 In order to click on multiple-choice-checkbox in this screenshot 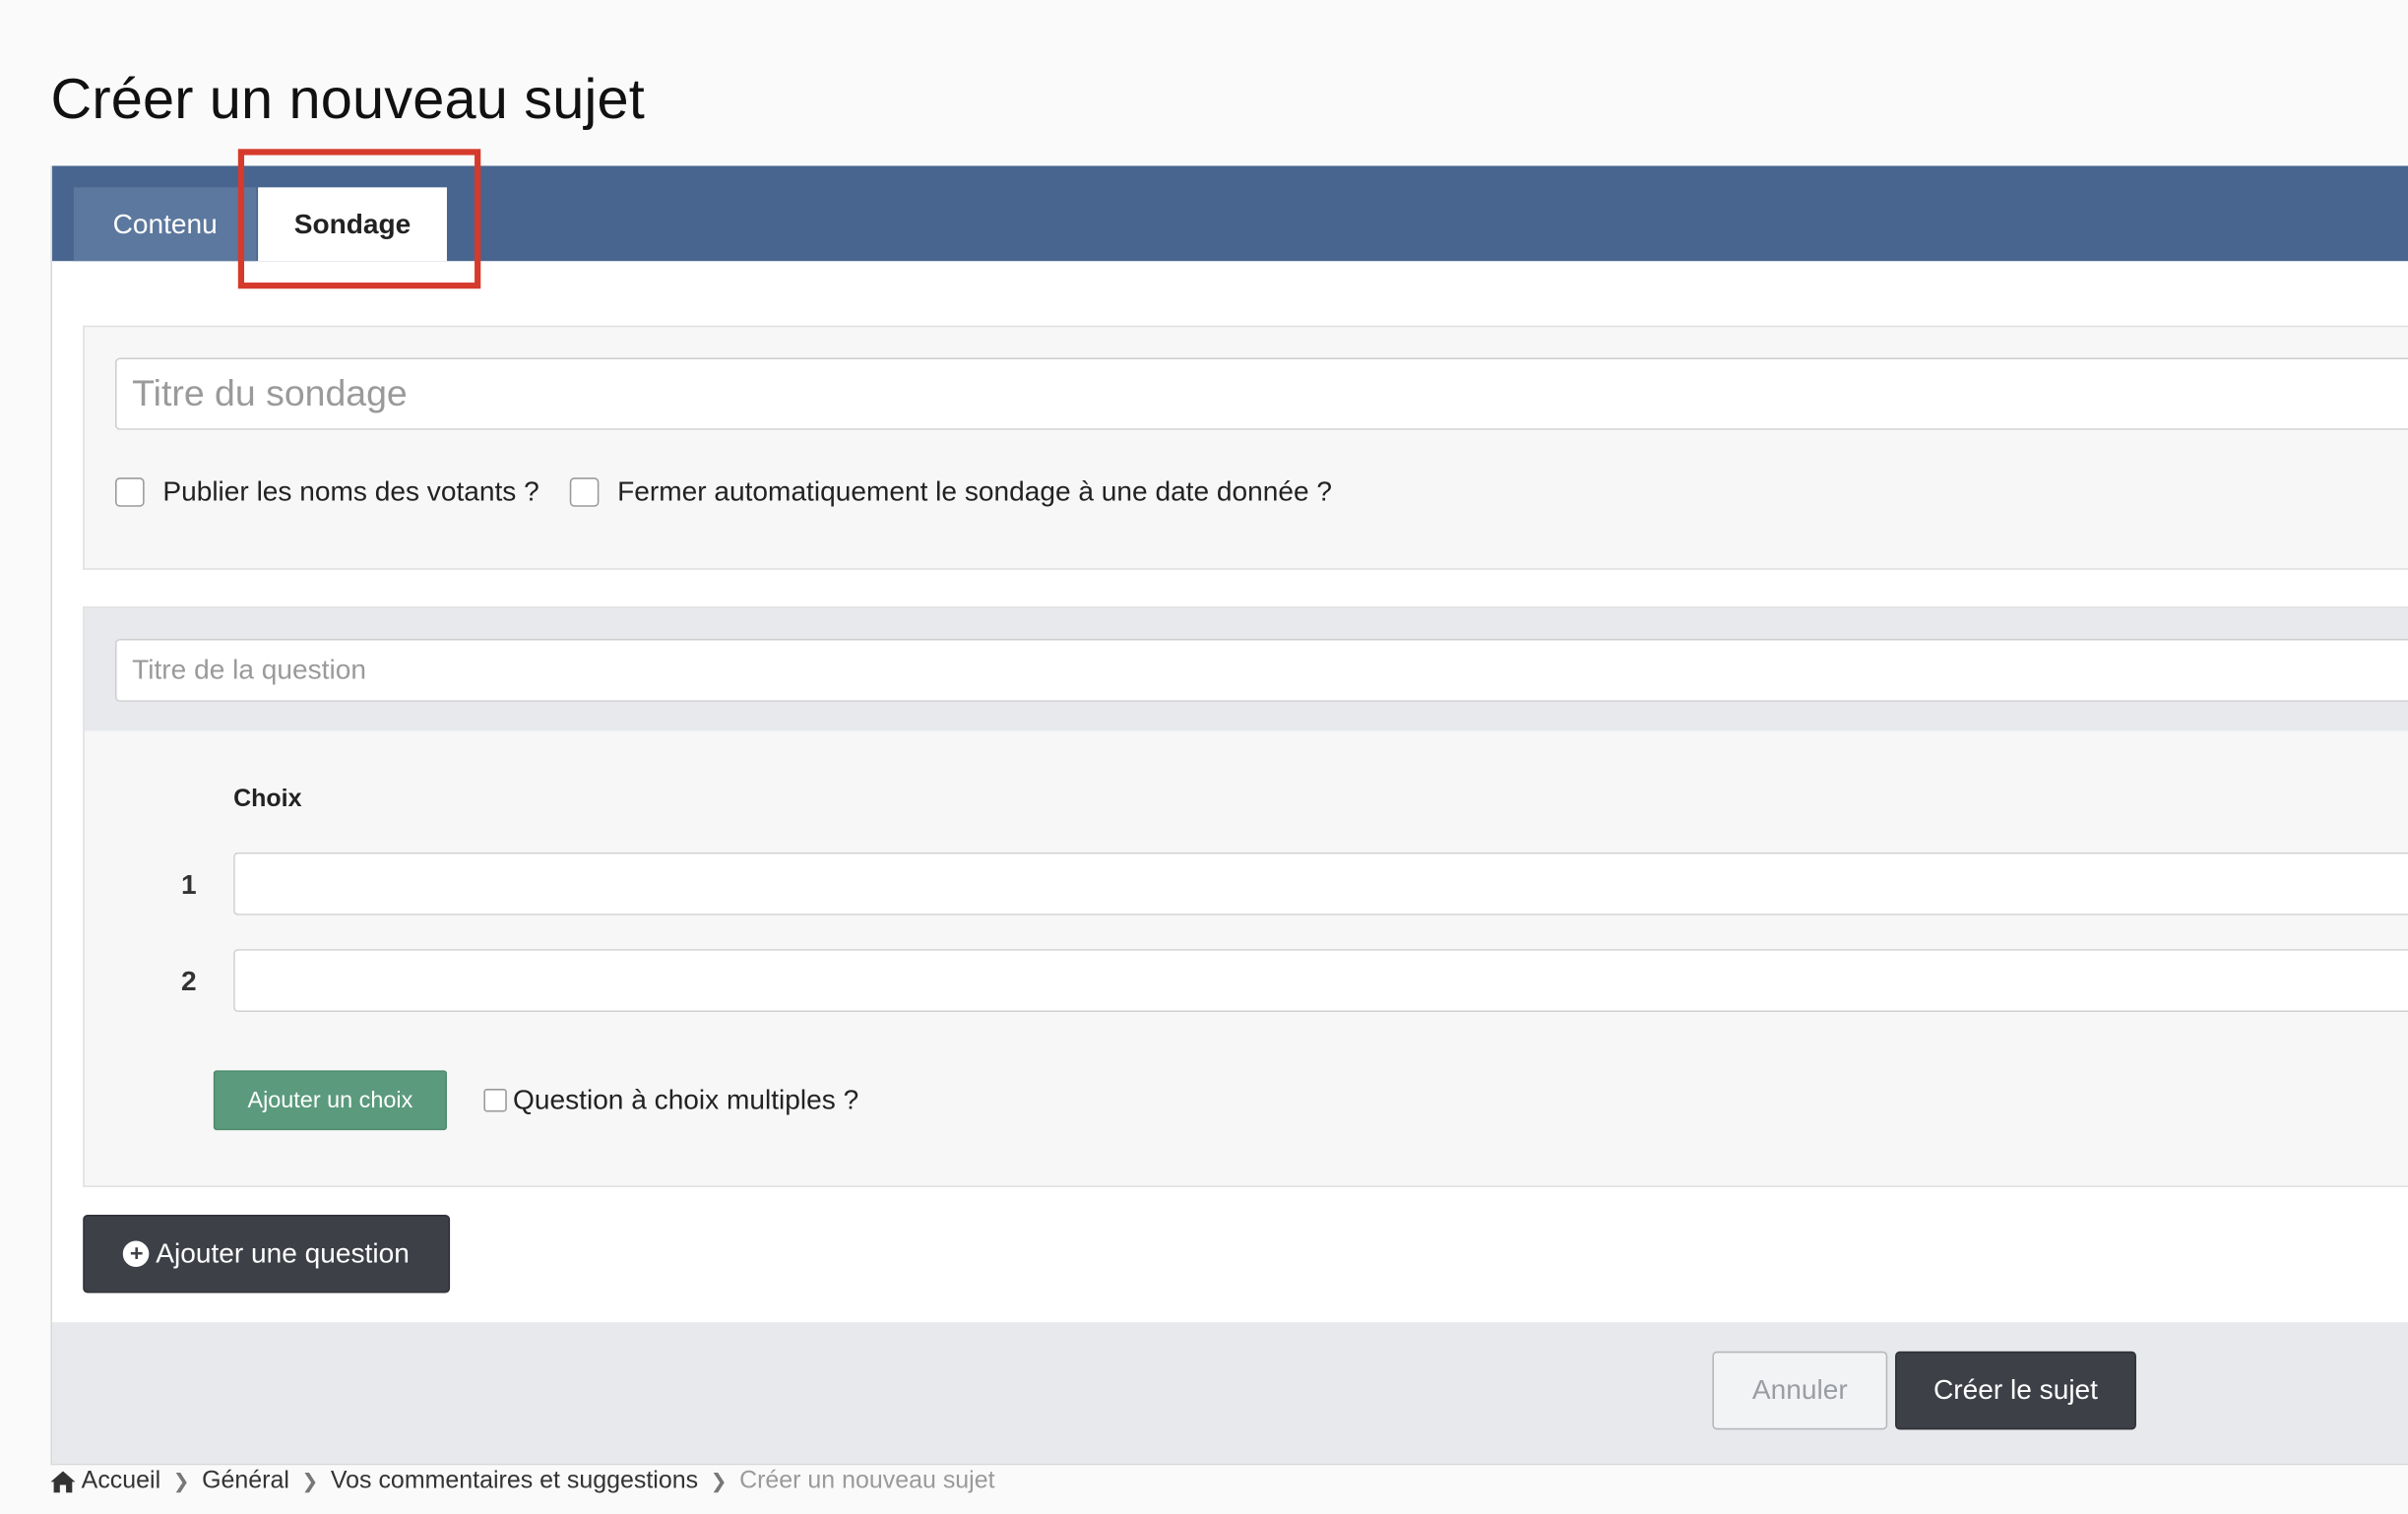, I will do `click(495, 1100)`.